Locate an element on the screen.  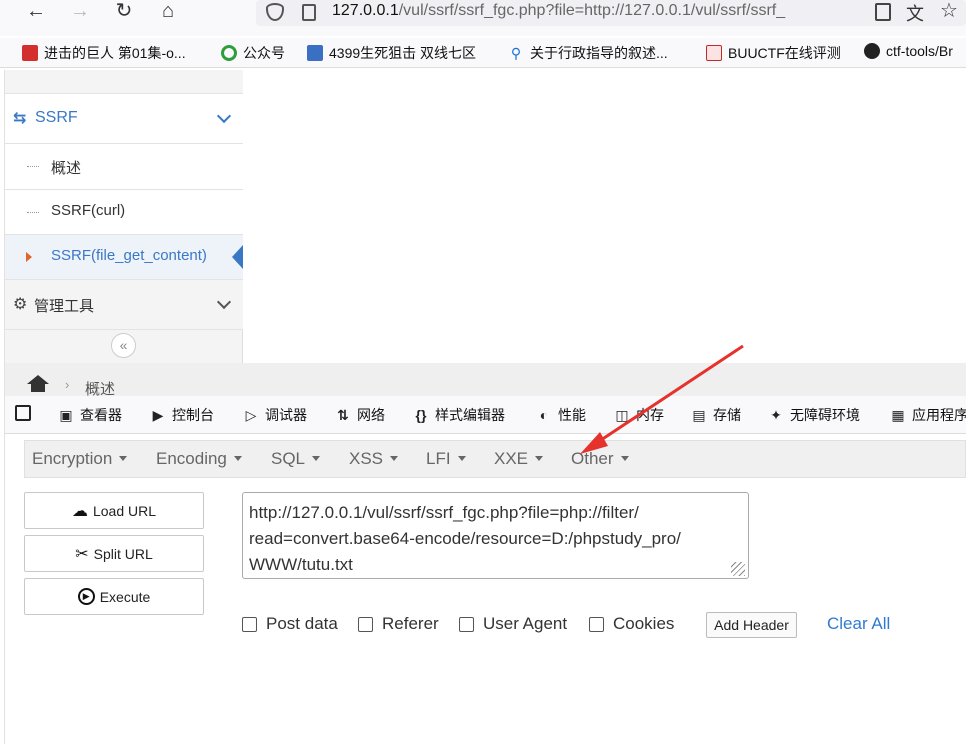
element-picker-icon is located at coordinates (25, 413).